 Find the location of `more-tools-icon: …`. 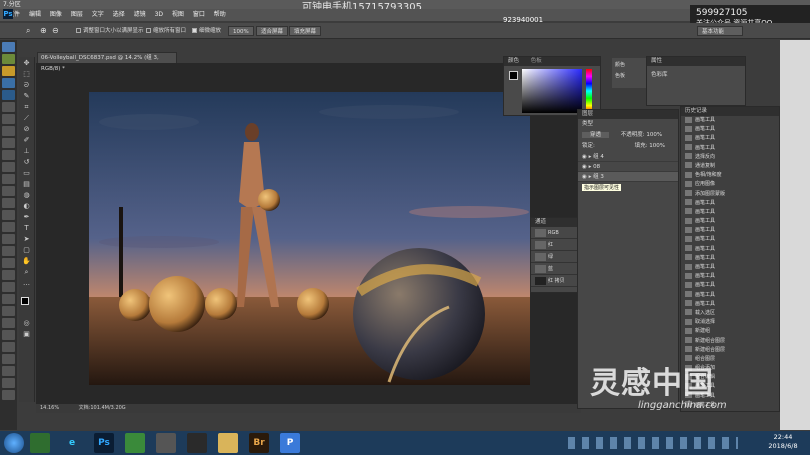

more-tools-icon: … is located at coordinates (27, 283).